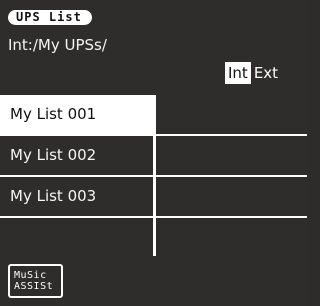 Image resolution: width=320 pixels, height=306 pixels. I want to click on list-item: My List 003, so click(76, 196).